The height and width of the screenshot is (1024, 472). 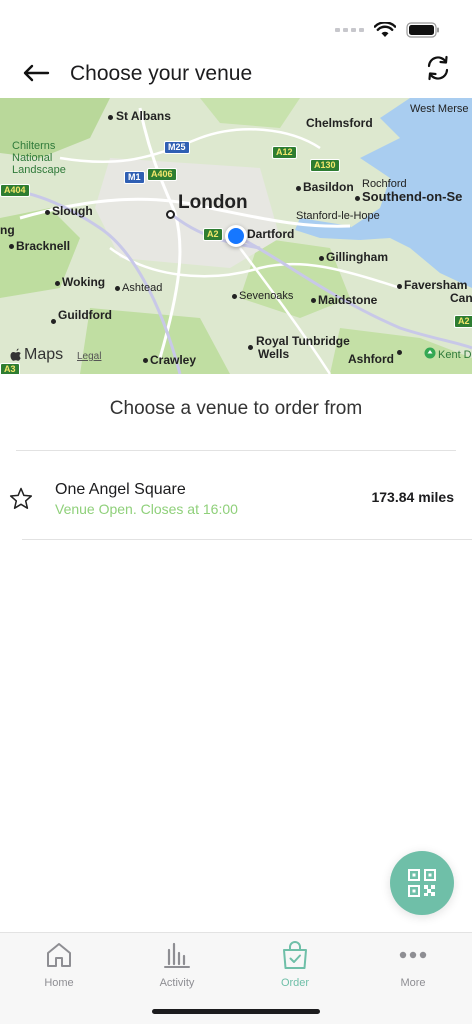 What do you see at coordinates (177, 147) in the screenshot?
I see `road-shield-m25: M25` at bounding box center [177, 147].